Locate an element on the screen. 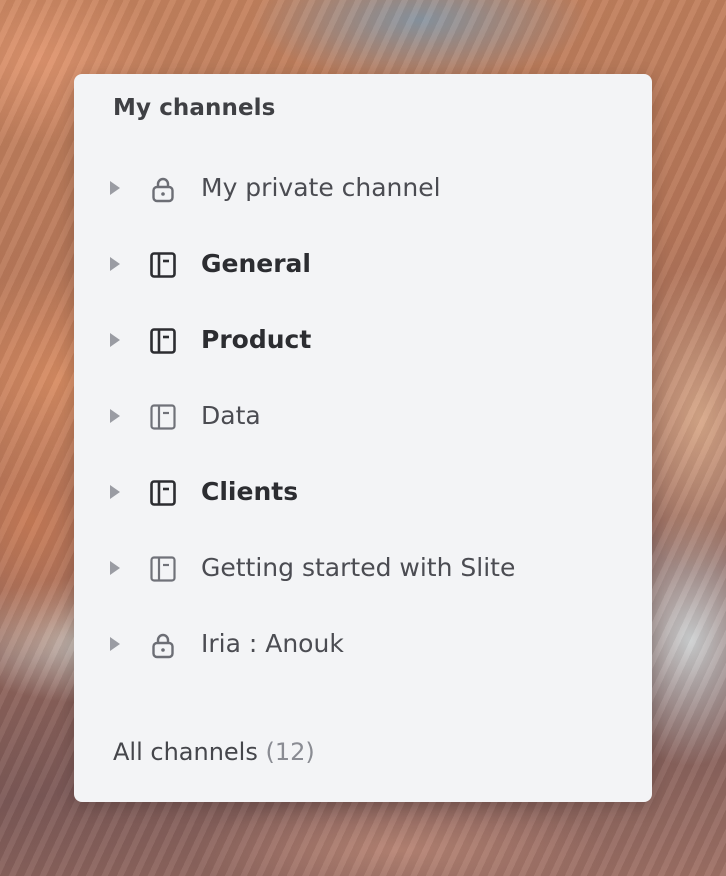 The width and height of the screenshot is (726, 876). channel-item-general: General is located at coordinates (363, 264).